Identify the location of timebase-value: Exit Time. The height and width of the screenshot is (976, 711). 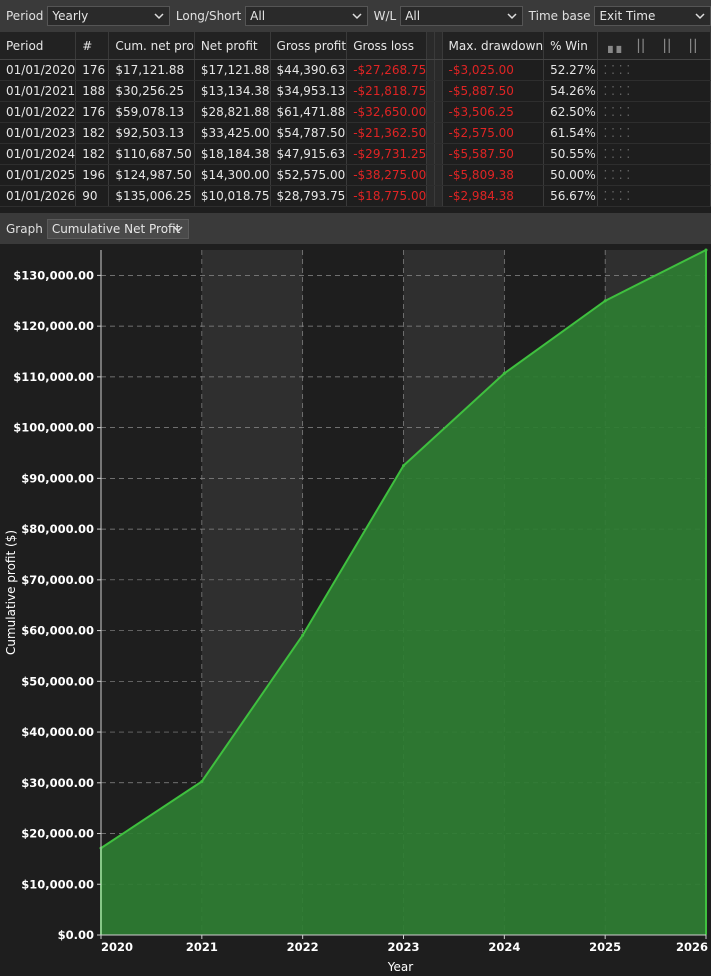
(627, 16).